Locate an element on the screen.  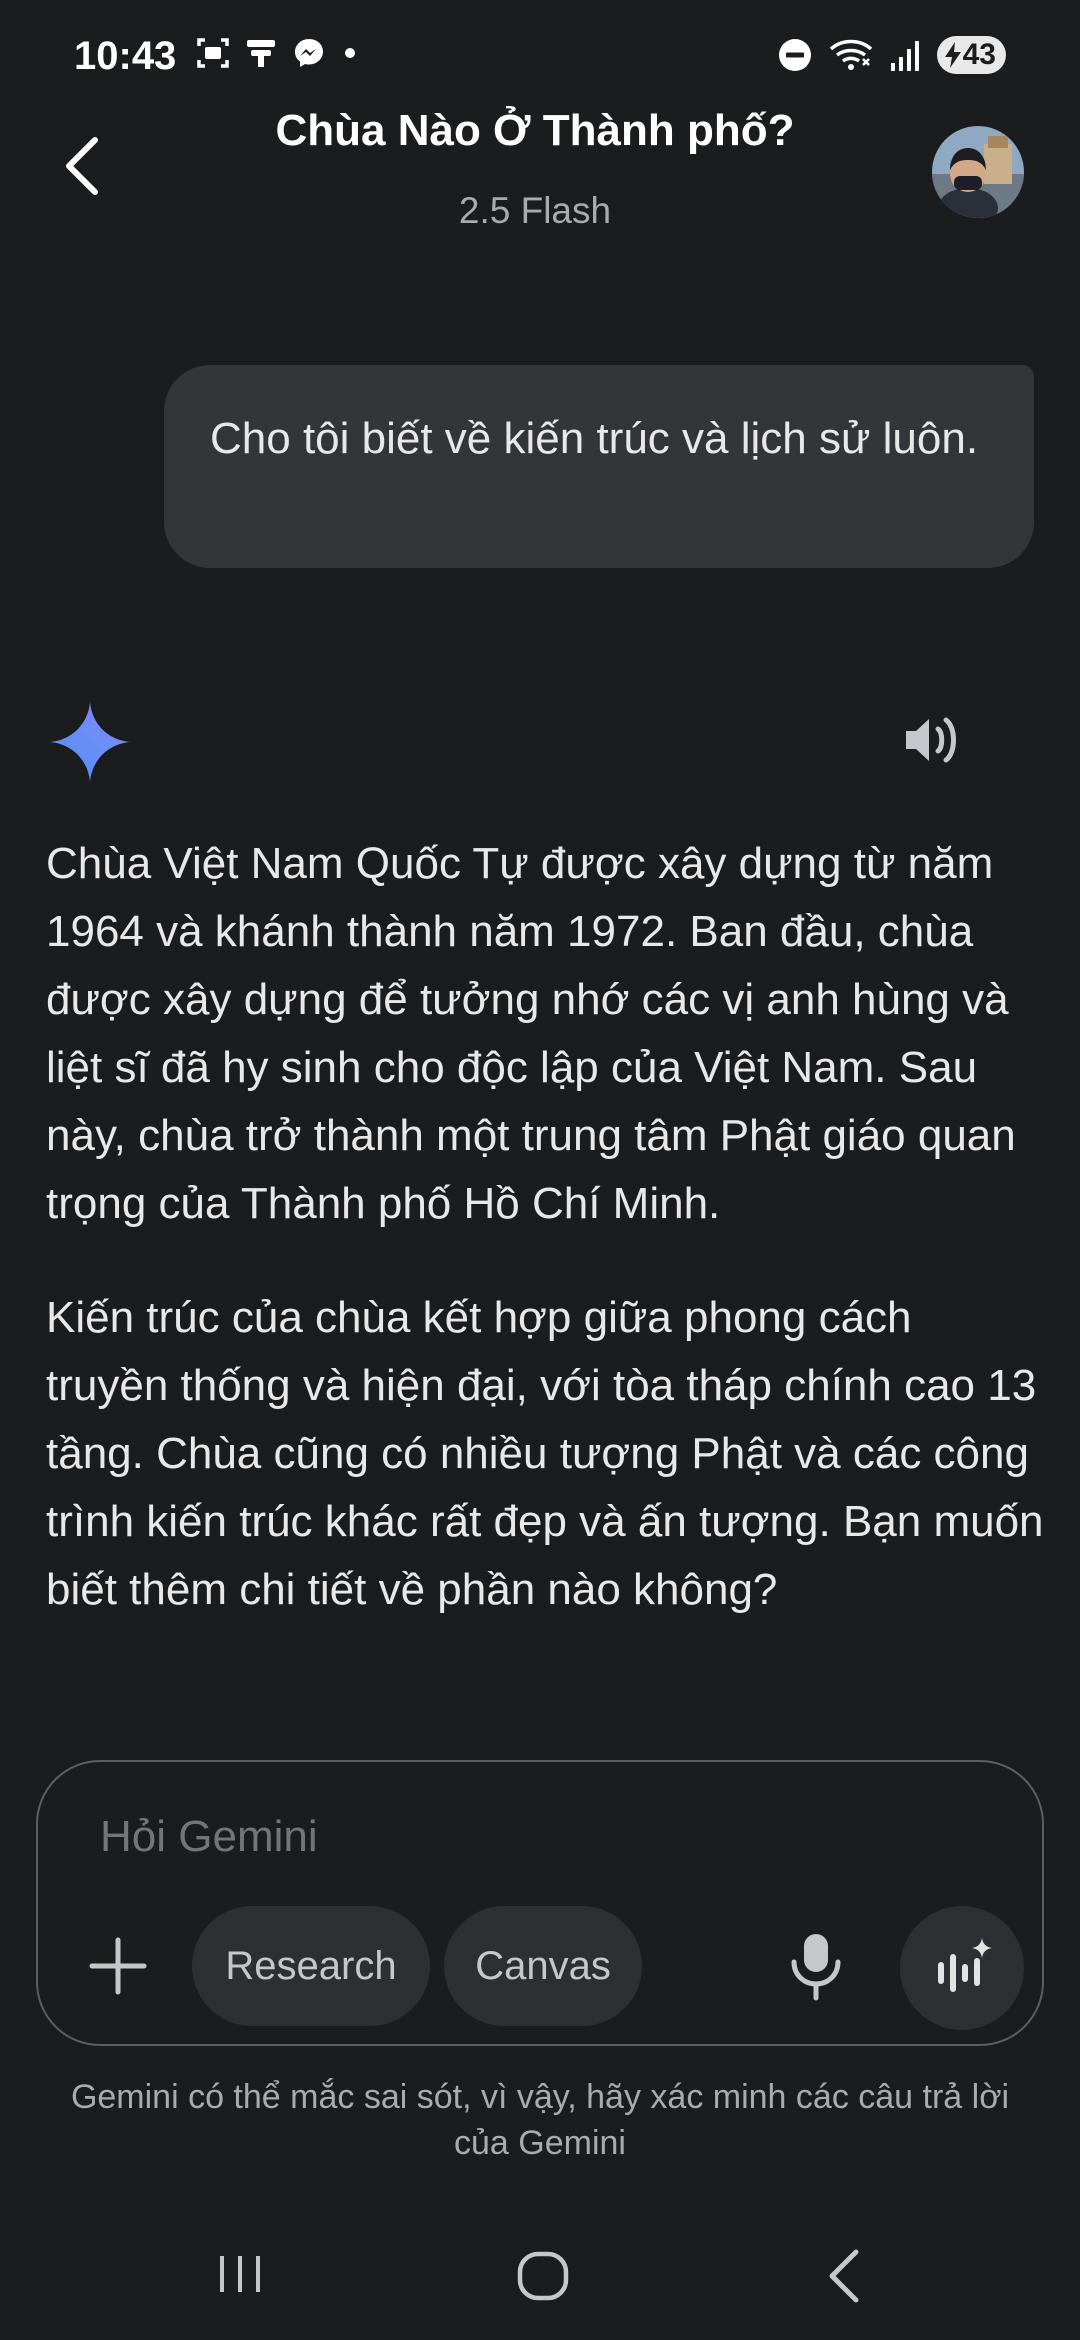
canvas-chip: Canvas is located at coordinates (543, 1966).